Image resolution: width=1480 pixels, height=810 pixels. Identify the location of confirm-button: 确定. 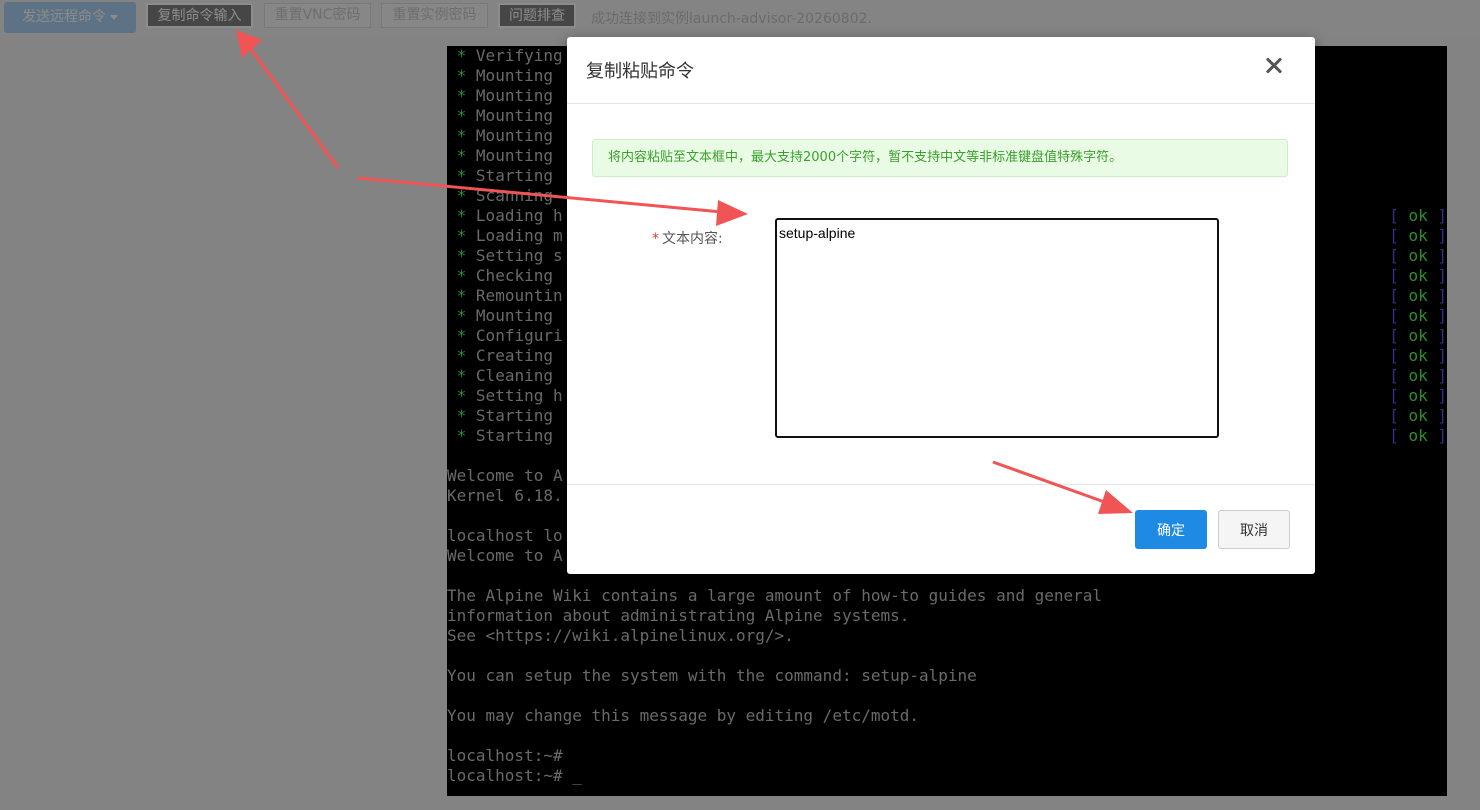
(1171, 529).